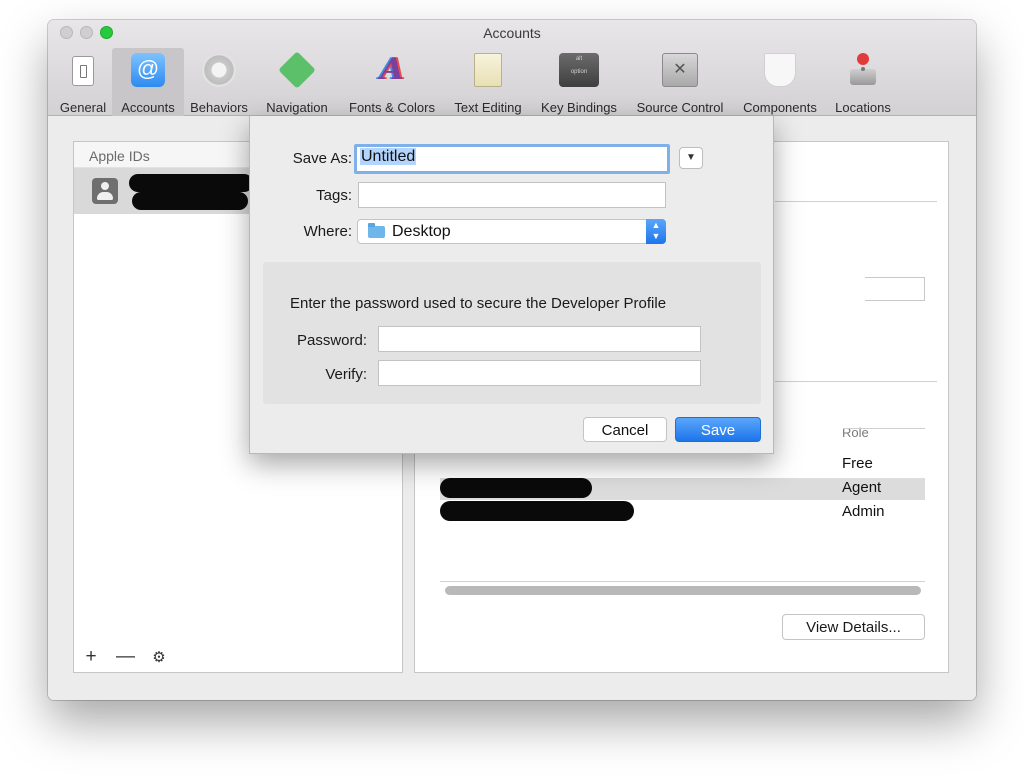  What do you see at coordinates (392, 107) in the screenshot?
I see `tab-label: Fonts & Colors` at bounding box center [392, 107].